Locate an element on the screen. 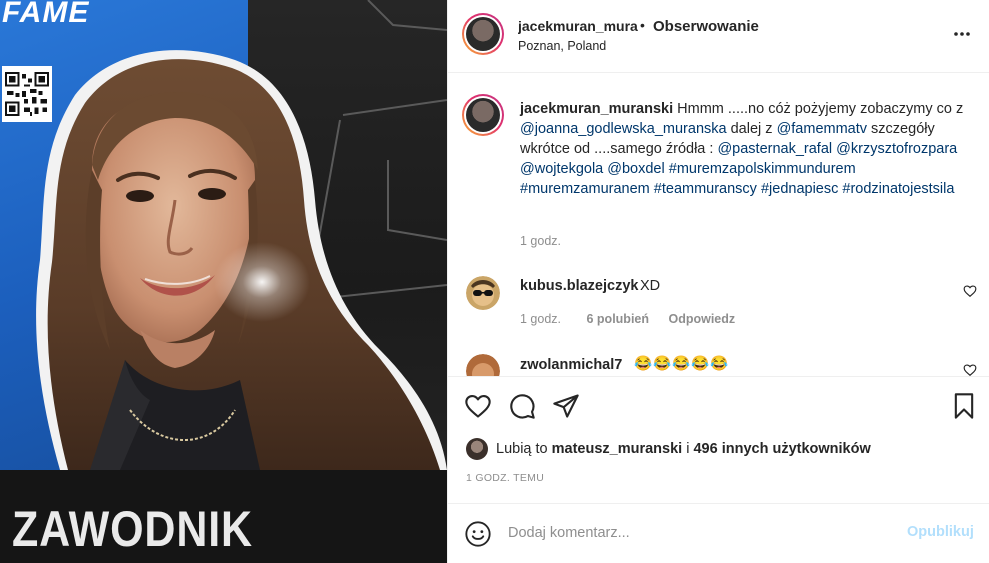 This screenshot has height=563, width=989. comment-meta: 1 godz. 6 polubień Odpowiedz is located at coordinates (633, 319).